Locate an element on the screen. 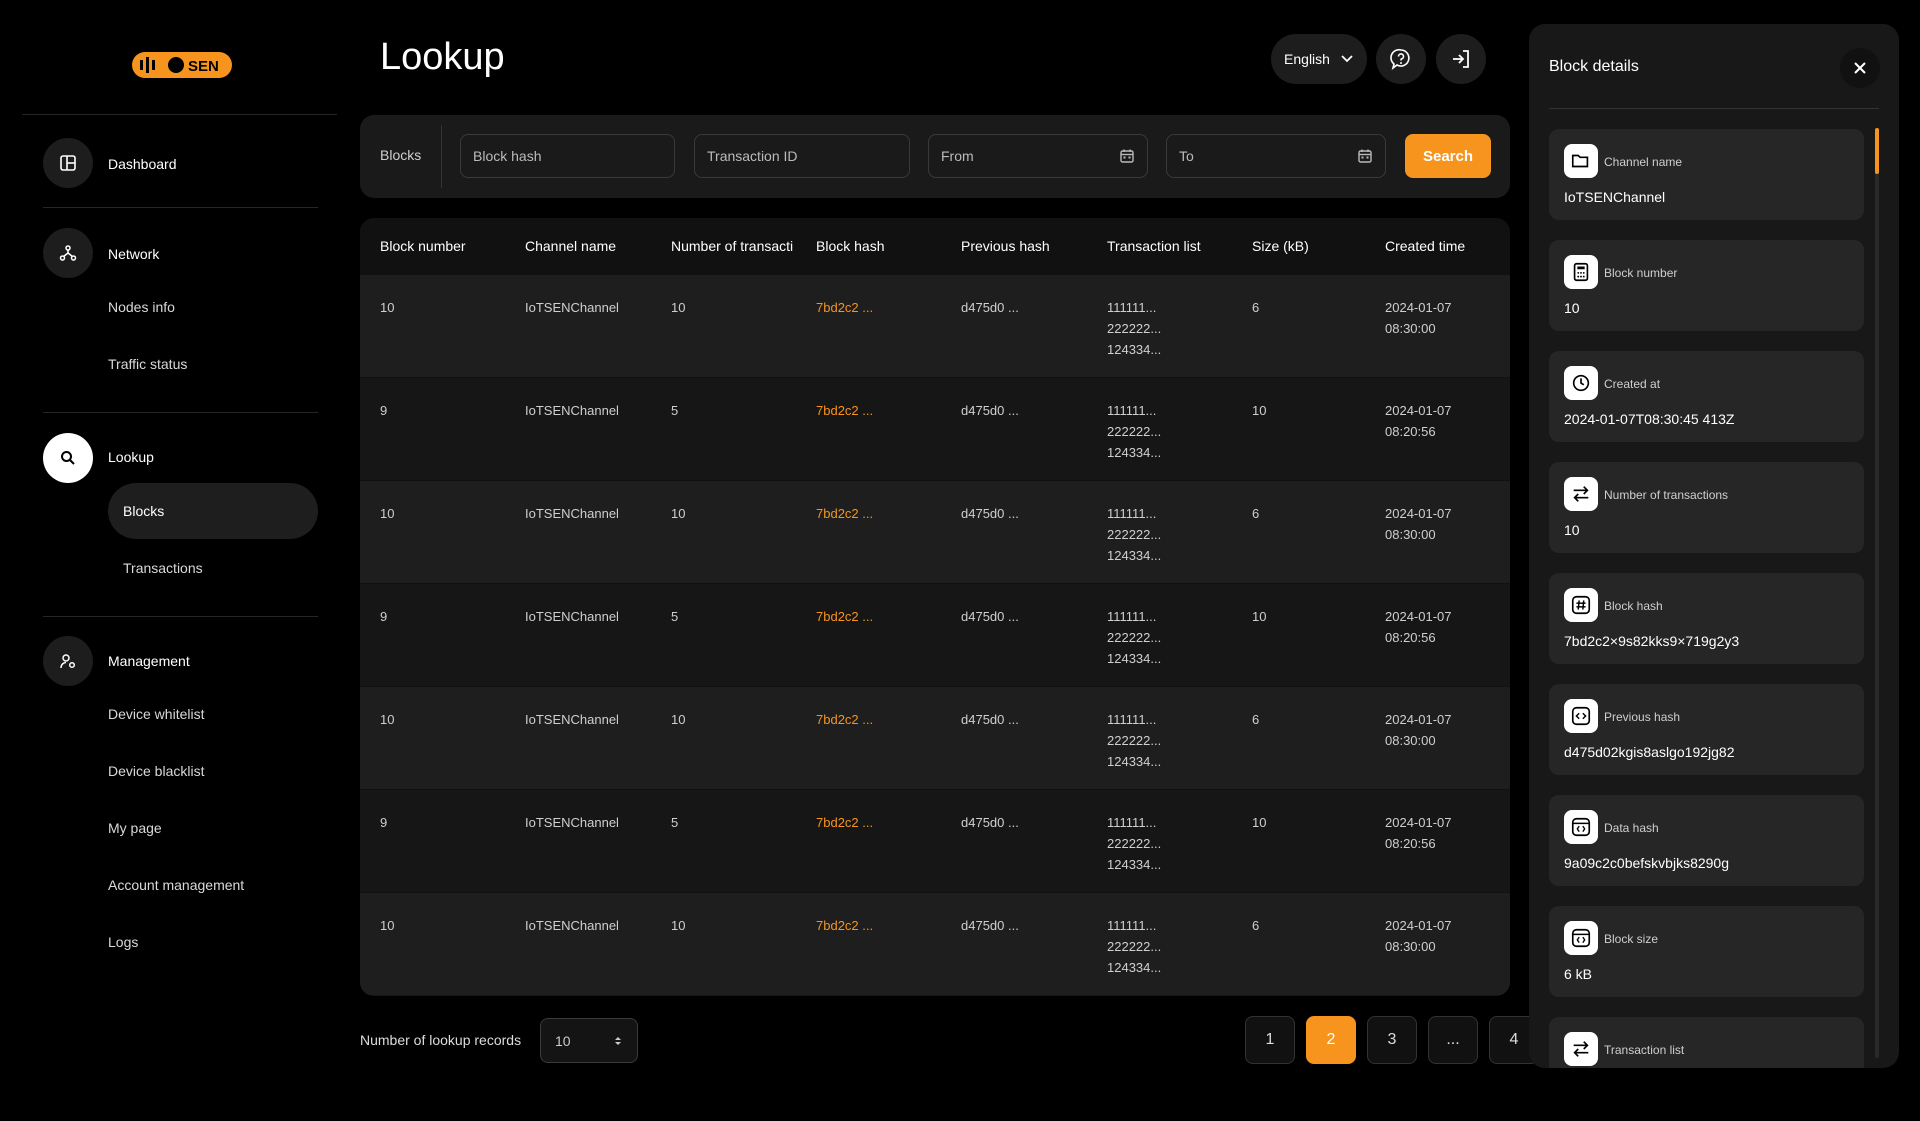 The height and width of the screenshot is (1121, 1920). cell-created-time-line: 08:30:00 is located at coordinates (1410, 534).